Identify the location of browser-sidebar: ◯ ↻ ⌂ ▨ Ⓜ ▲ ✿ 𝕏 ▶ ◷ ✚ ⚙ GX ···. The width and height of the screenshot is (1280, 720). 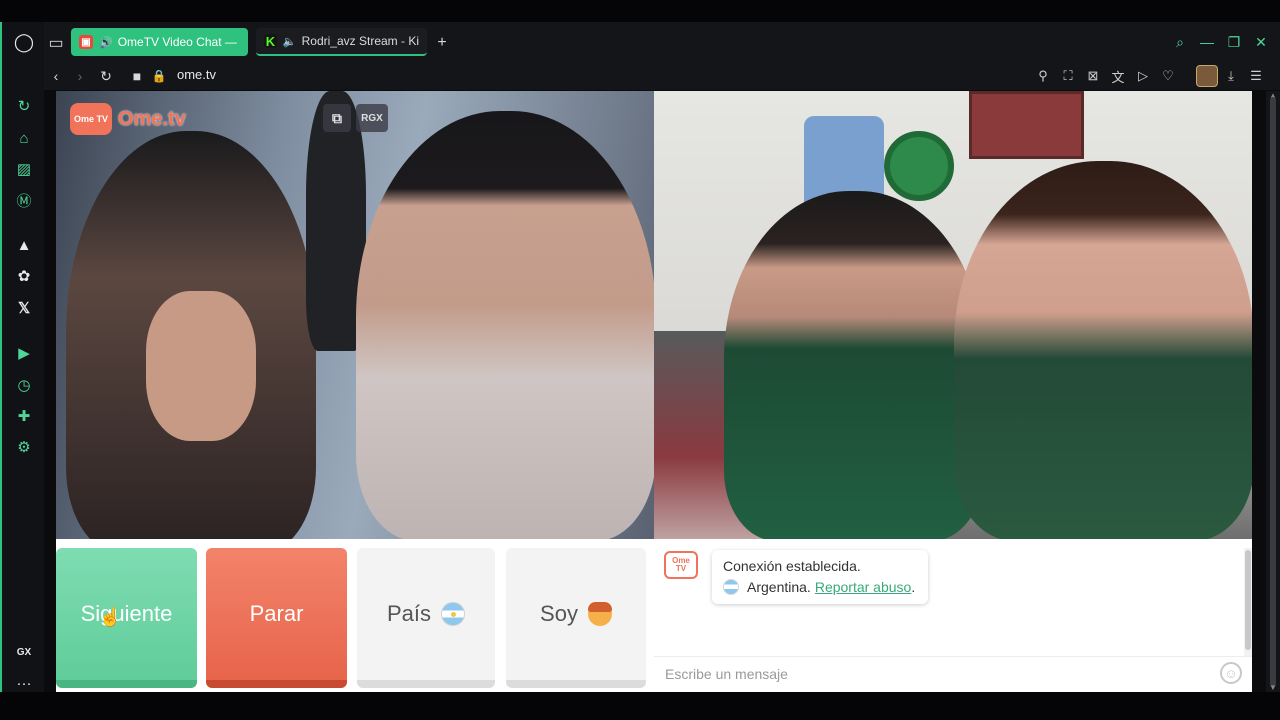
(22, 357).